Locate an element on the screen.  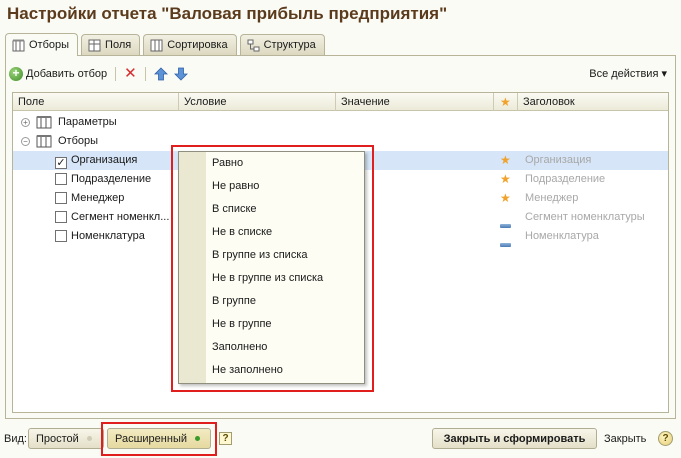
sort-icon is located at coordinates (156, 45).